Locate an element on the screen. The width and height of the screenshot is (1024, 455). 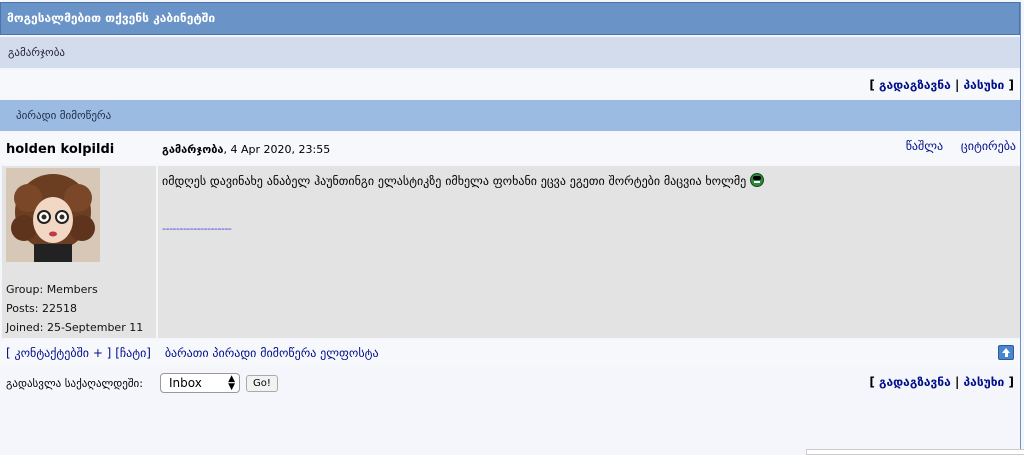
reply-link-bottom: პასუხი is located at coordinates (984, 382).